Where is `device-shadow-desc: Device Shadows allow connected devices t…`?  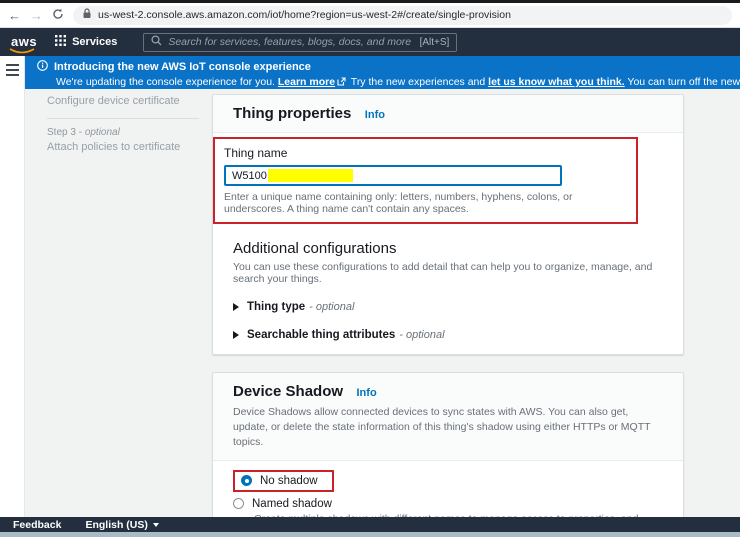 device-shadow-desc: Device Shadows allow connected devices t… is located at coordinates (442, 427).